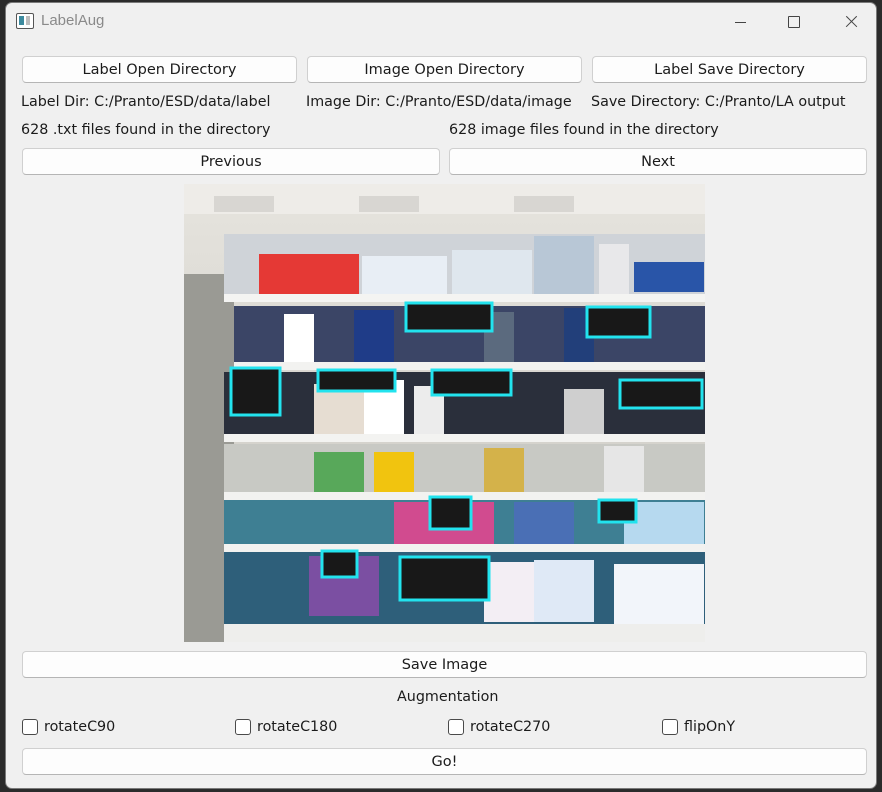 This screenshot has height=792, width=882. Describe the element at coordinates (658, 161) in the screenshot. I see `next-button: Next` at that location.